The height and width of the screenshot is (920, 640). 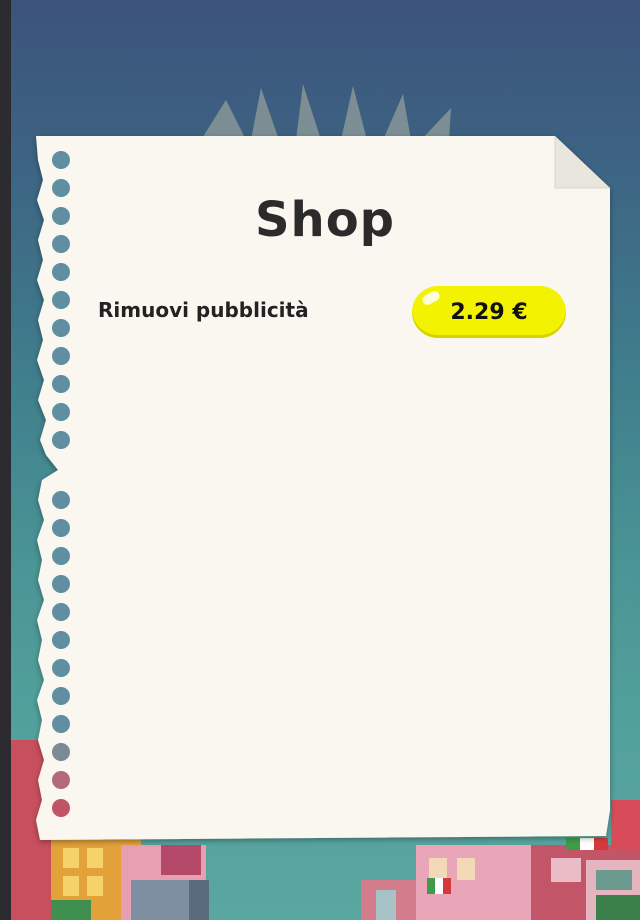 I want to click on buy-remove-ads-button: 2.29 €, so click(x=489, y=312).